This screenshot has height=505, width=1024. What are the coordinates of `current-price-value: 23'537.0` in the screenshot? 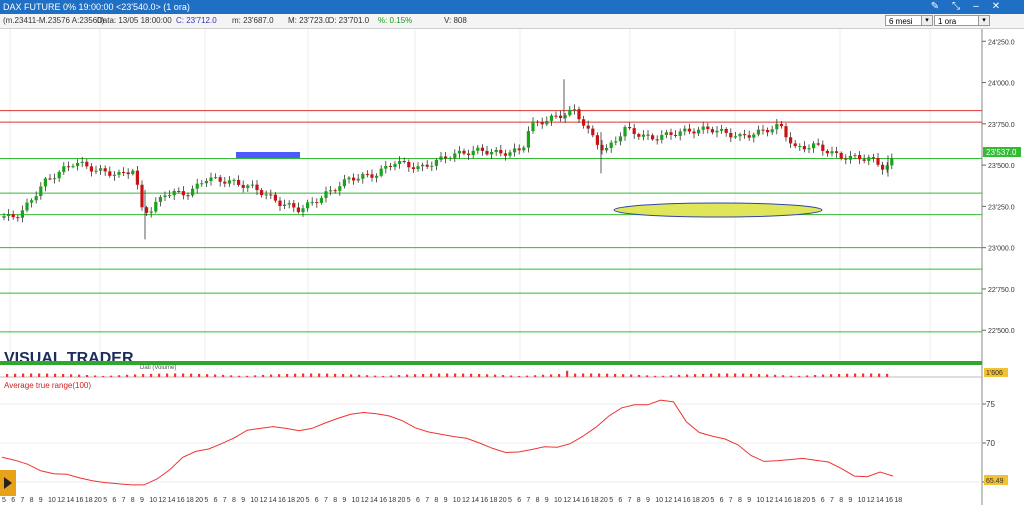 It's located at (1001, 152).